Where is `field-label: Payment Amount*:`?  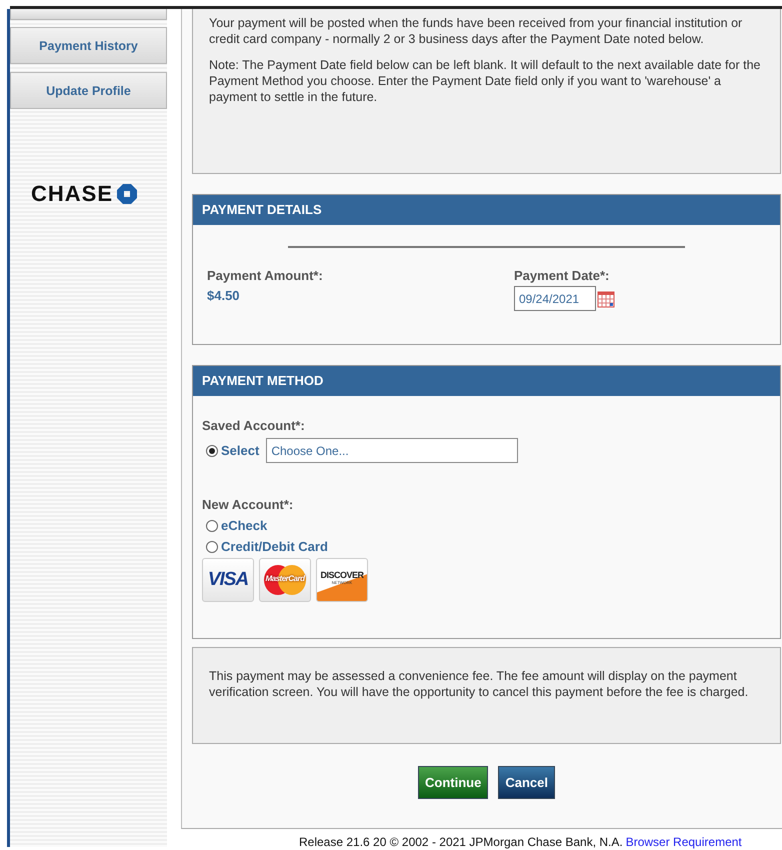
field-label: Payment Amount*: is located at coordinates (265, 275).